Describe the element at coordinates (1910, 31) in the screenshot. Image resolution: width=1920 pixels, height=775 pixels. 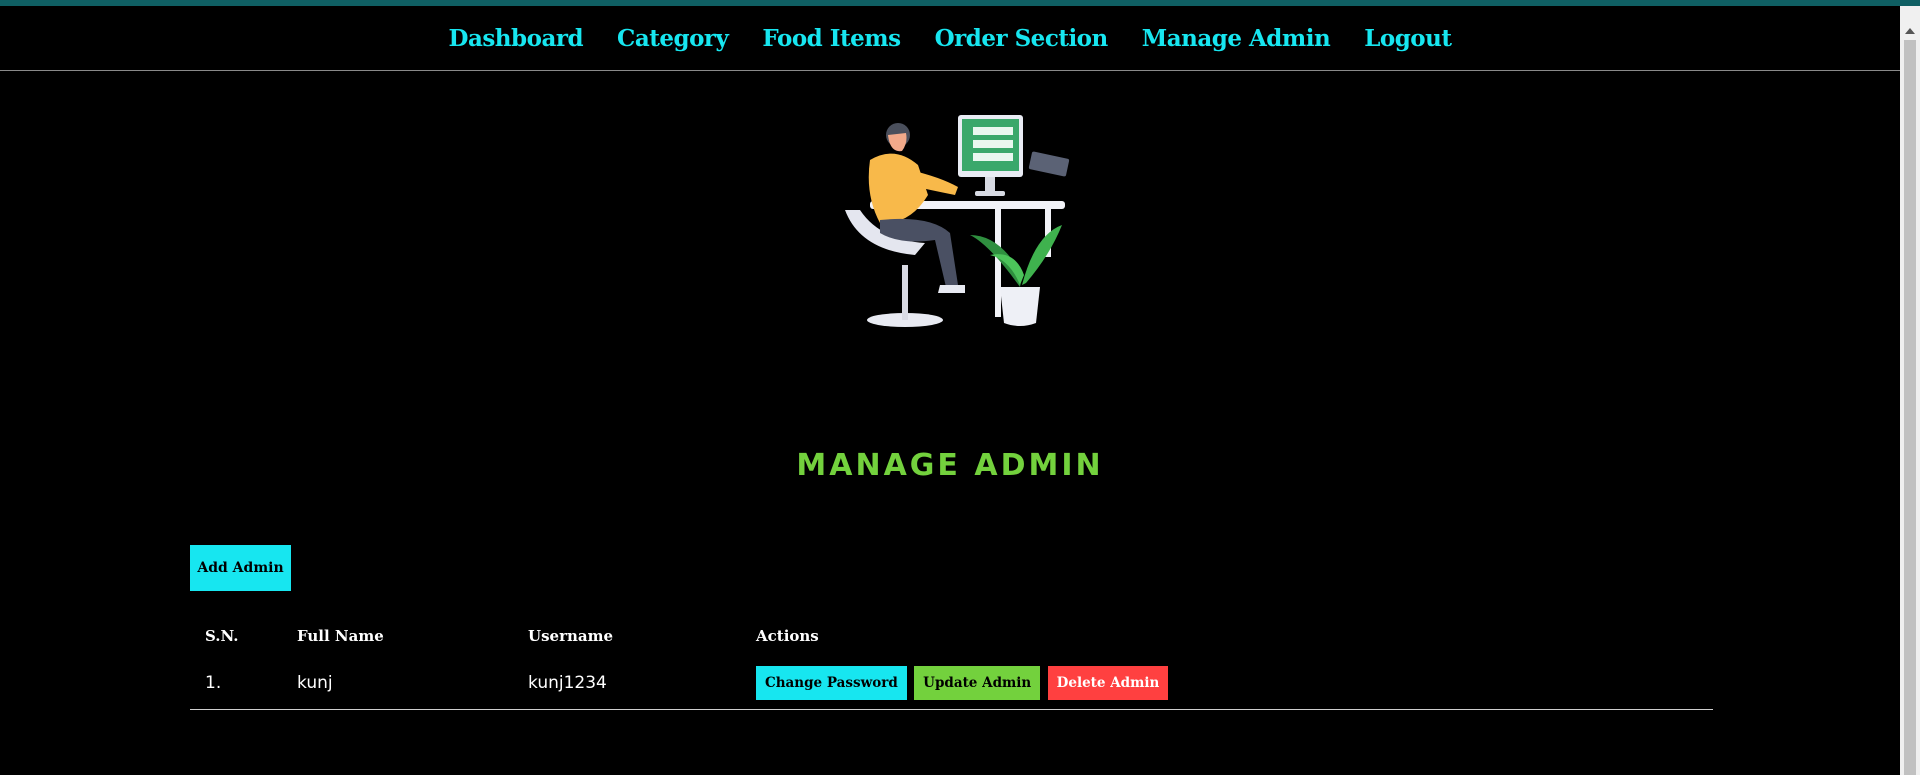
I see `scroll-up-arrow-icon` at that location.